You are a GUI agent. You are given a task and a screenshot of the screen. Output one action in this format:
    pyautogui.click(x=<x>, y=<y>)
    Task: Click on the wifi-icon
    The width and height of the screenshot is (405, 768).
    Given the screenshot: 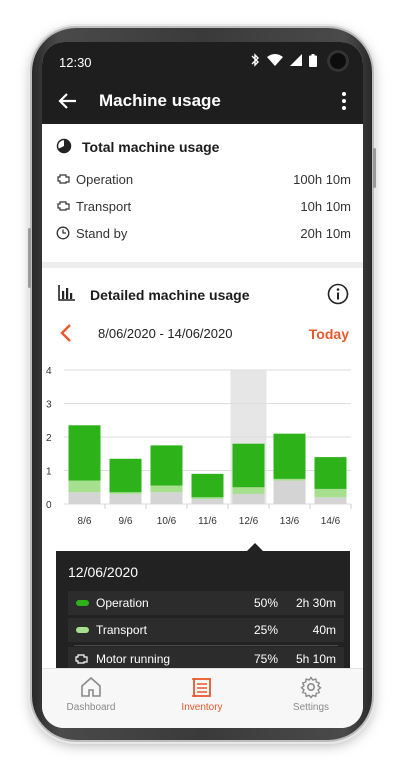 What is the action you would take?
    pyautogui.click(x=275, y=60)
    